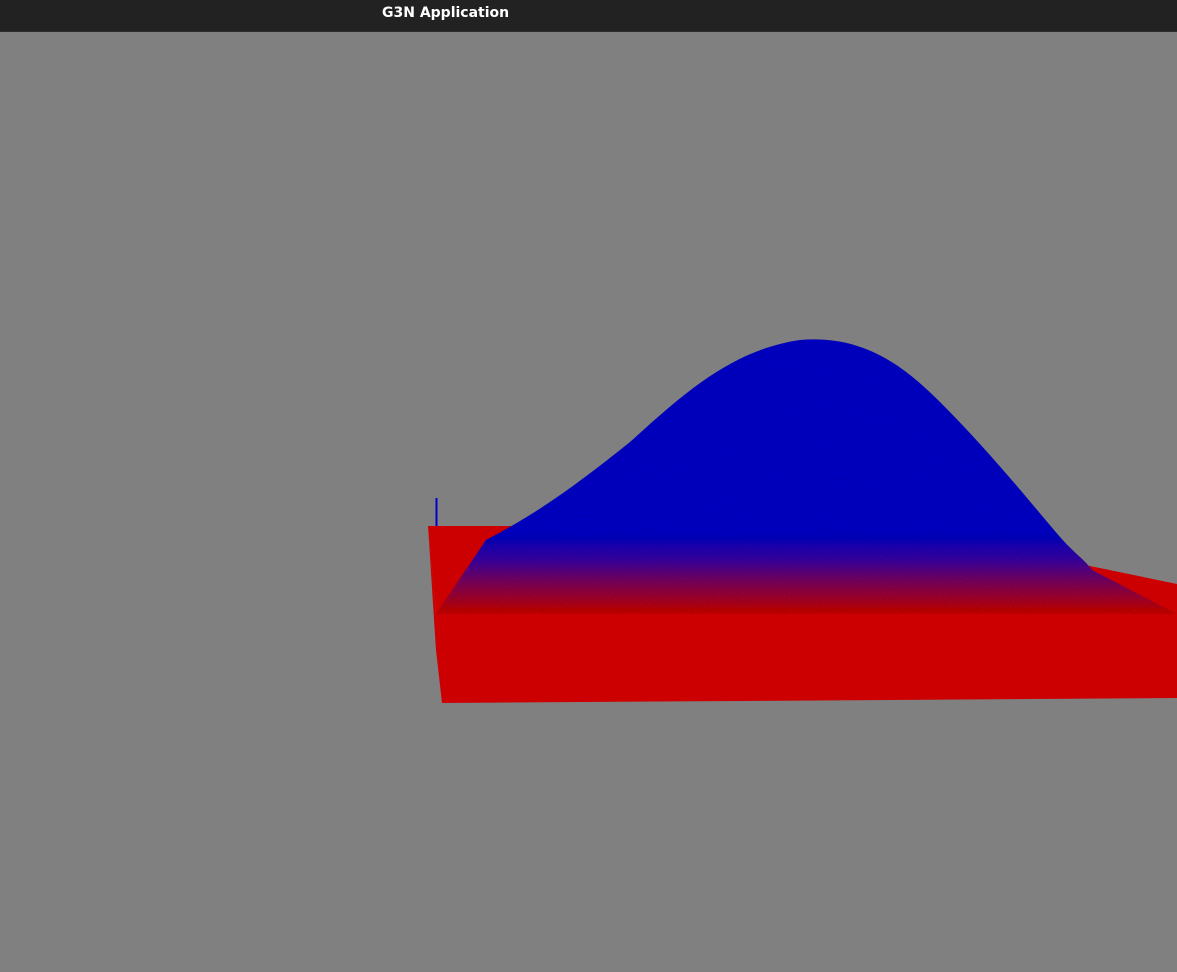  Describe the element at coordinates (588, 16) in the screenshot. I see `title-bar: G3N Application` at that location.